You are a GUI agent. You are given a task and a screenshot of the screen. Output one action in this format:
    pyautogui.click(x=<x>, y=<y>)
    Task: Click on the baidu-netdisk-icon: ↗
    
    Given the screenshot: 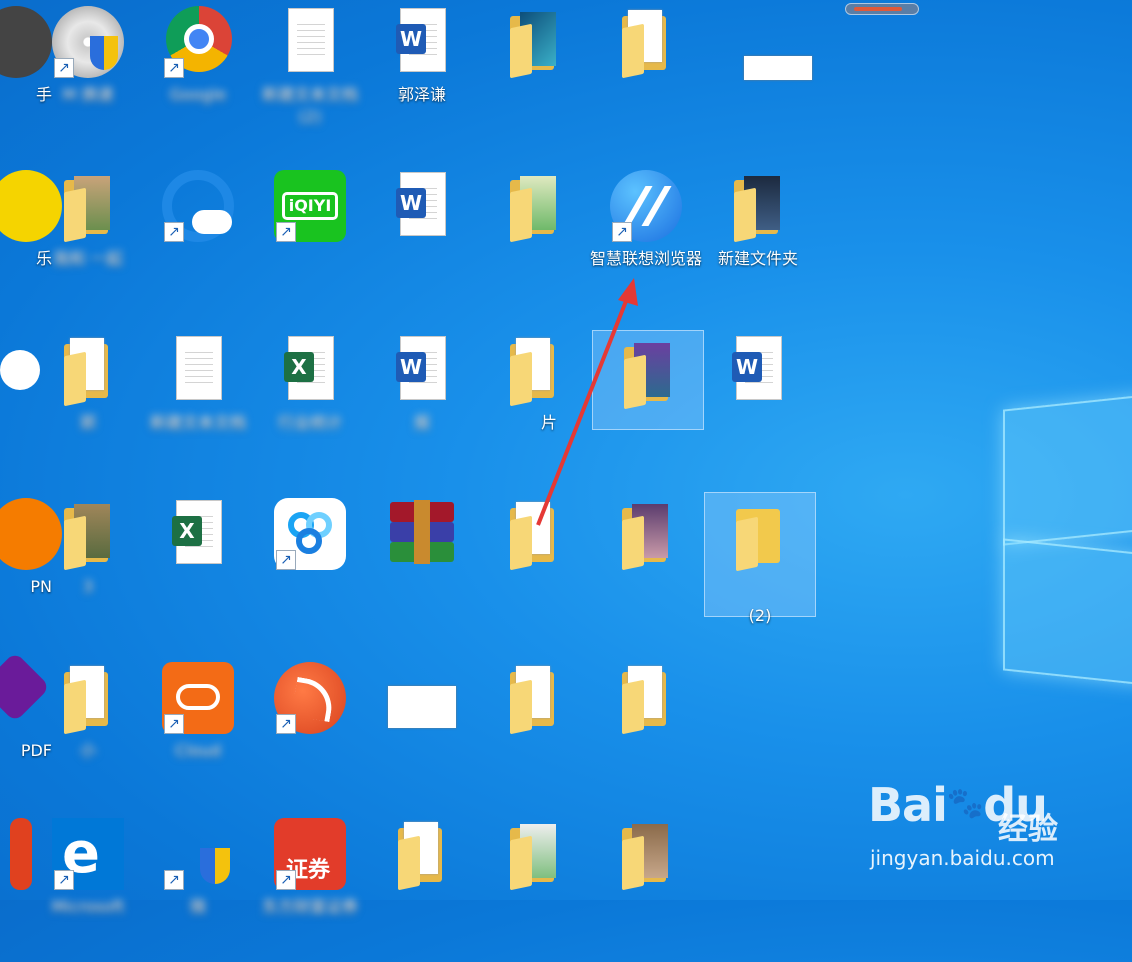 What is the action you would take?
    pyautogui.click(x=310, y=534)
    